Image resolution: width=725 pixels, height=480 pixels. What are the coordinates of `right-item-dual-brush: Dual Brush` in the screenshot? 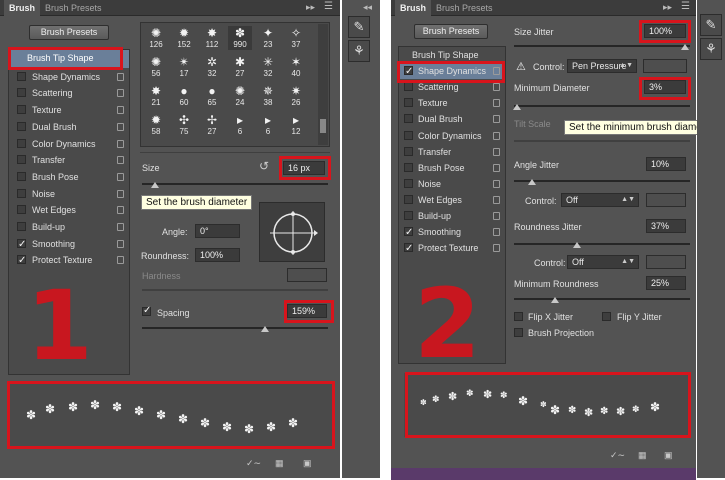 It's located at (452, 119).